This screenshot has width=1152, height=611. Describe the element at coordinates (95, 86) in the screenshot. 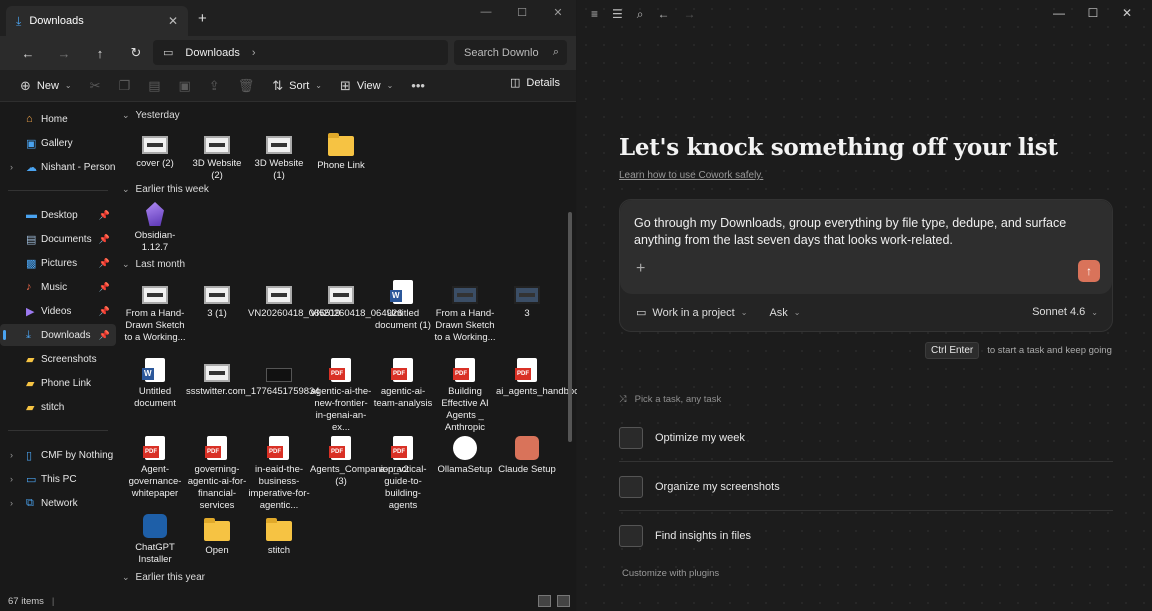

I see `cut-button: ✂` at that location.